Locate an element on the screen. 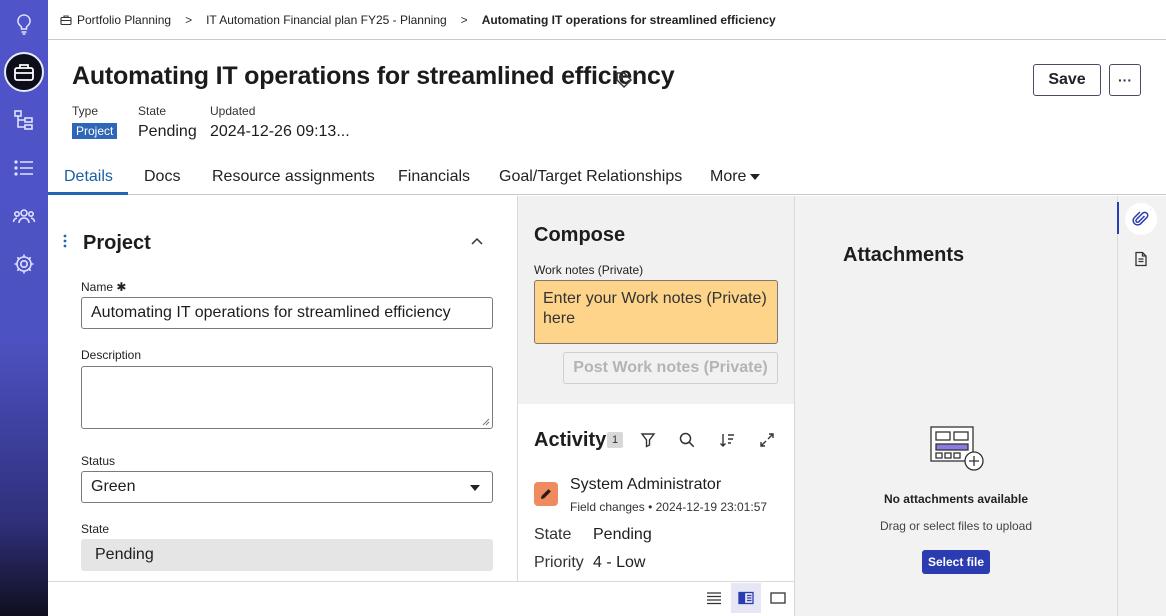  state-label: State is located at coordinates (95, 529).